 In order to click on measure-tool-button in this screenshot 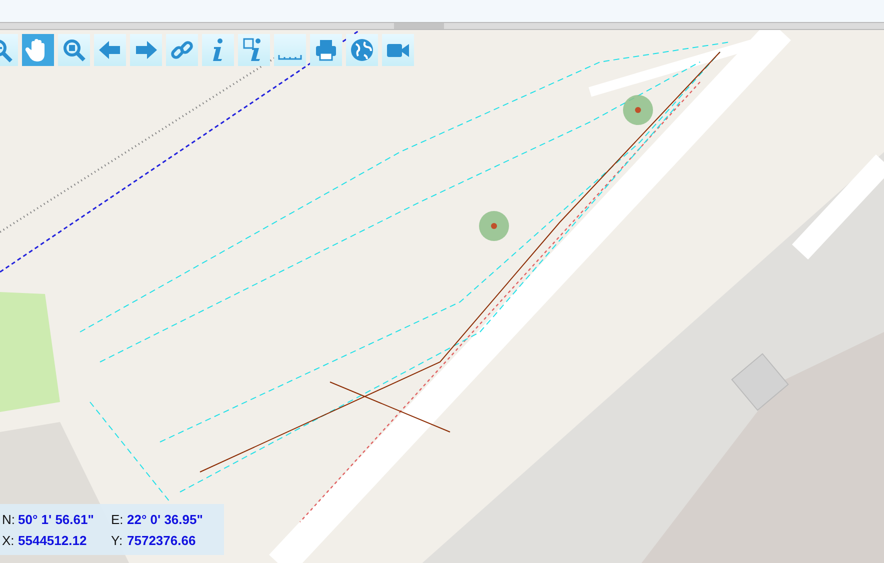, I will do `click(290, 50)`.